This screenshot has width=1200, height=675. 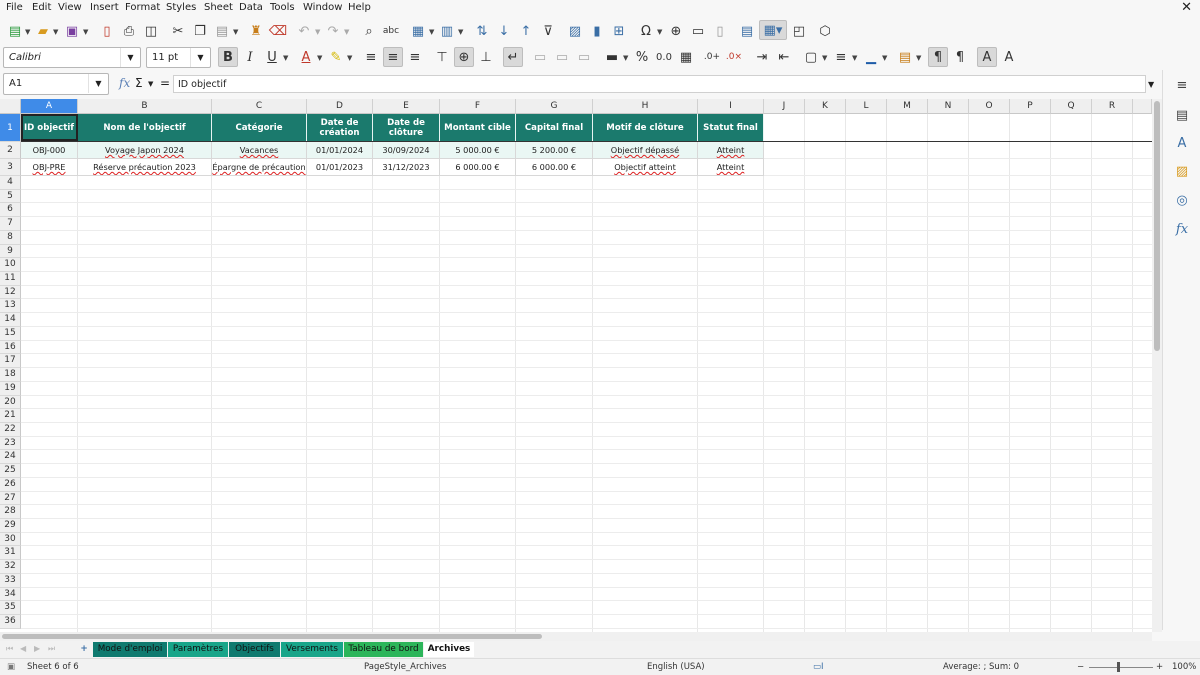 What do you see at coordinates (731, 106) in the screenshot?
I see `column-header: I` at bounding box center [731, 106].